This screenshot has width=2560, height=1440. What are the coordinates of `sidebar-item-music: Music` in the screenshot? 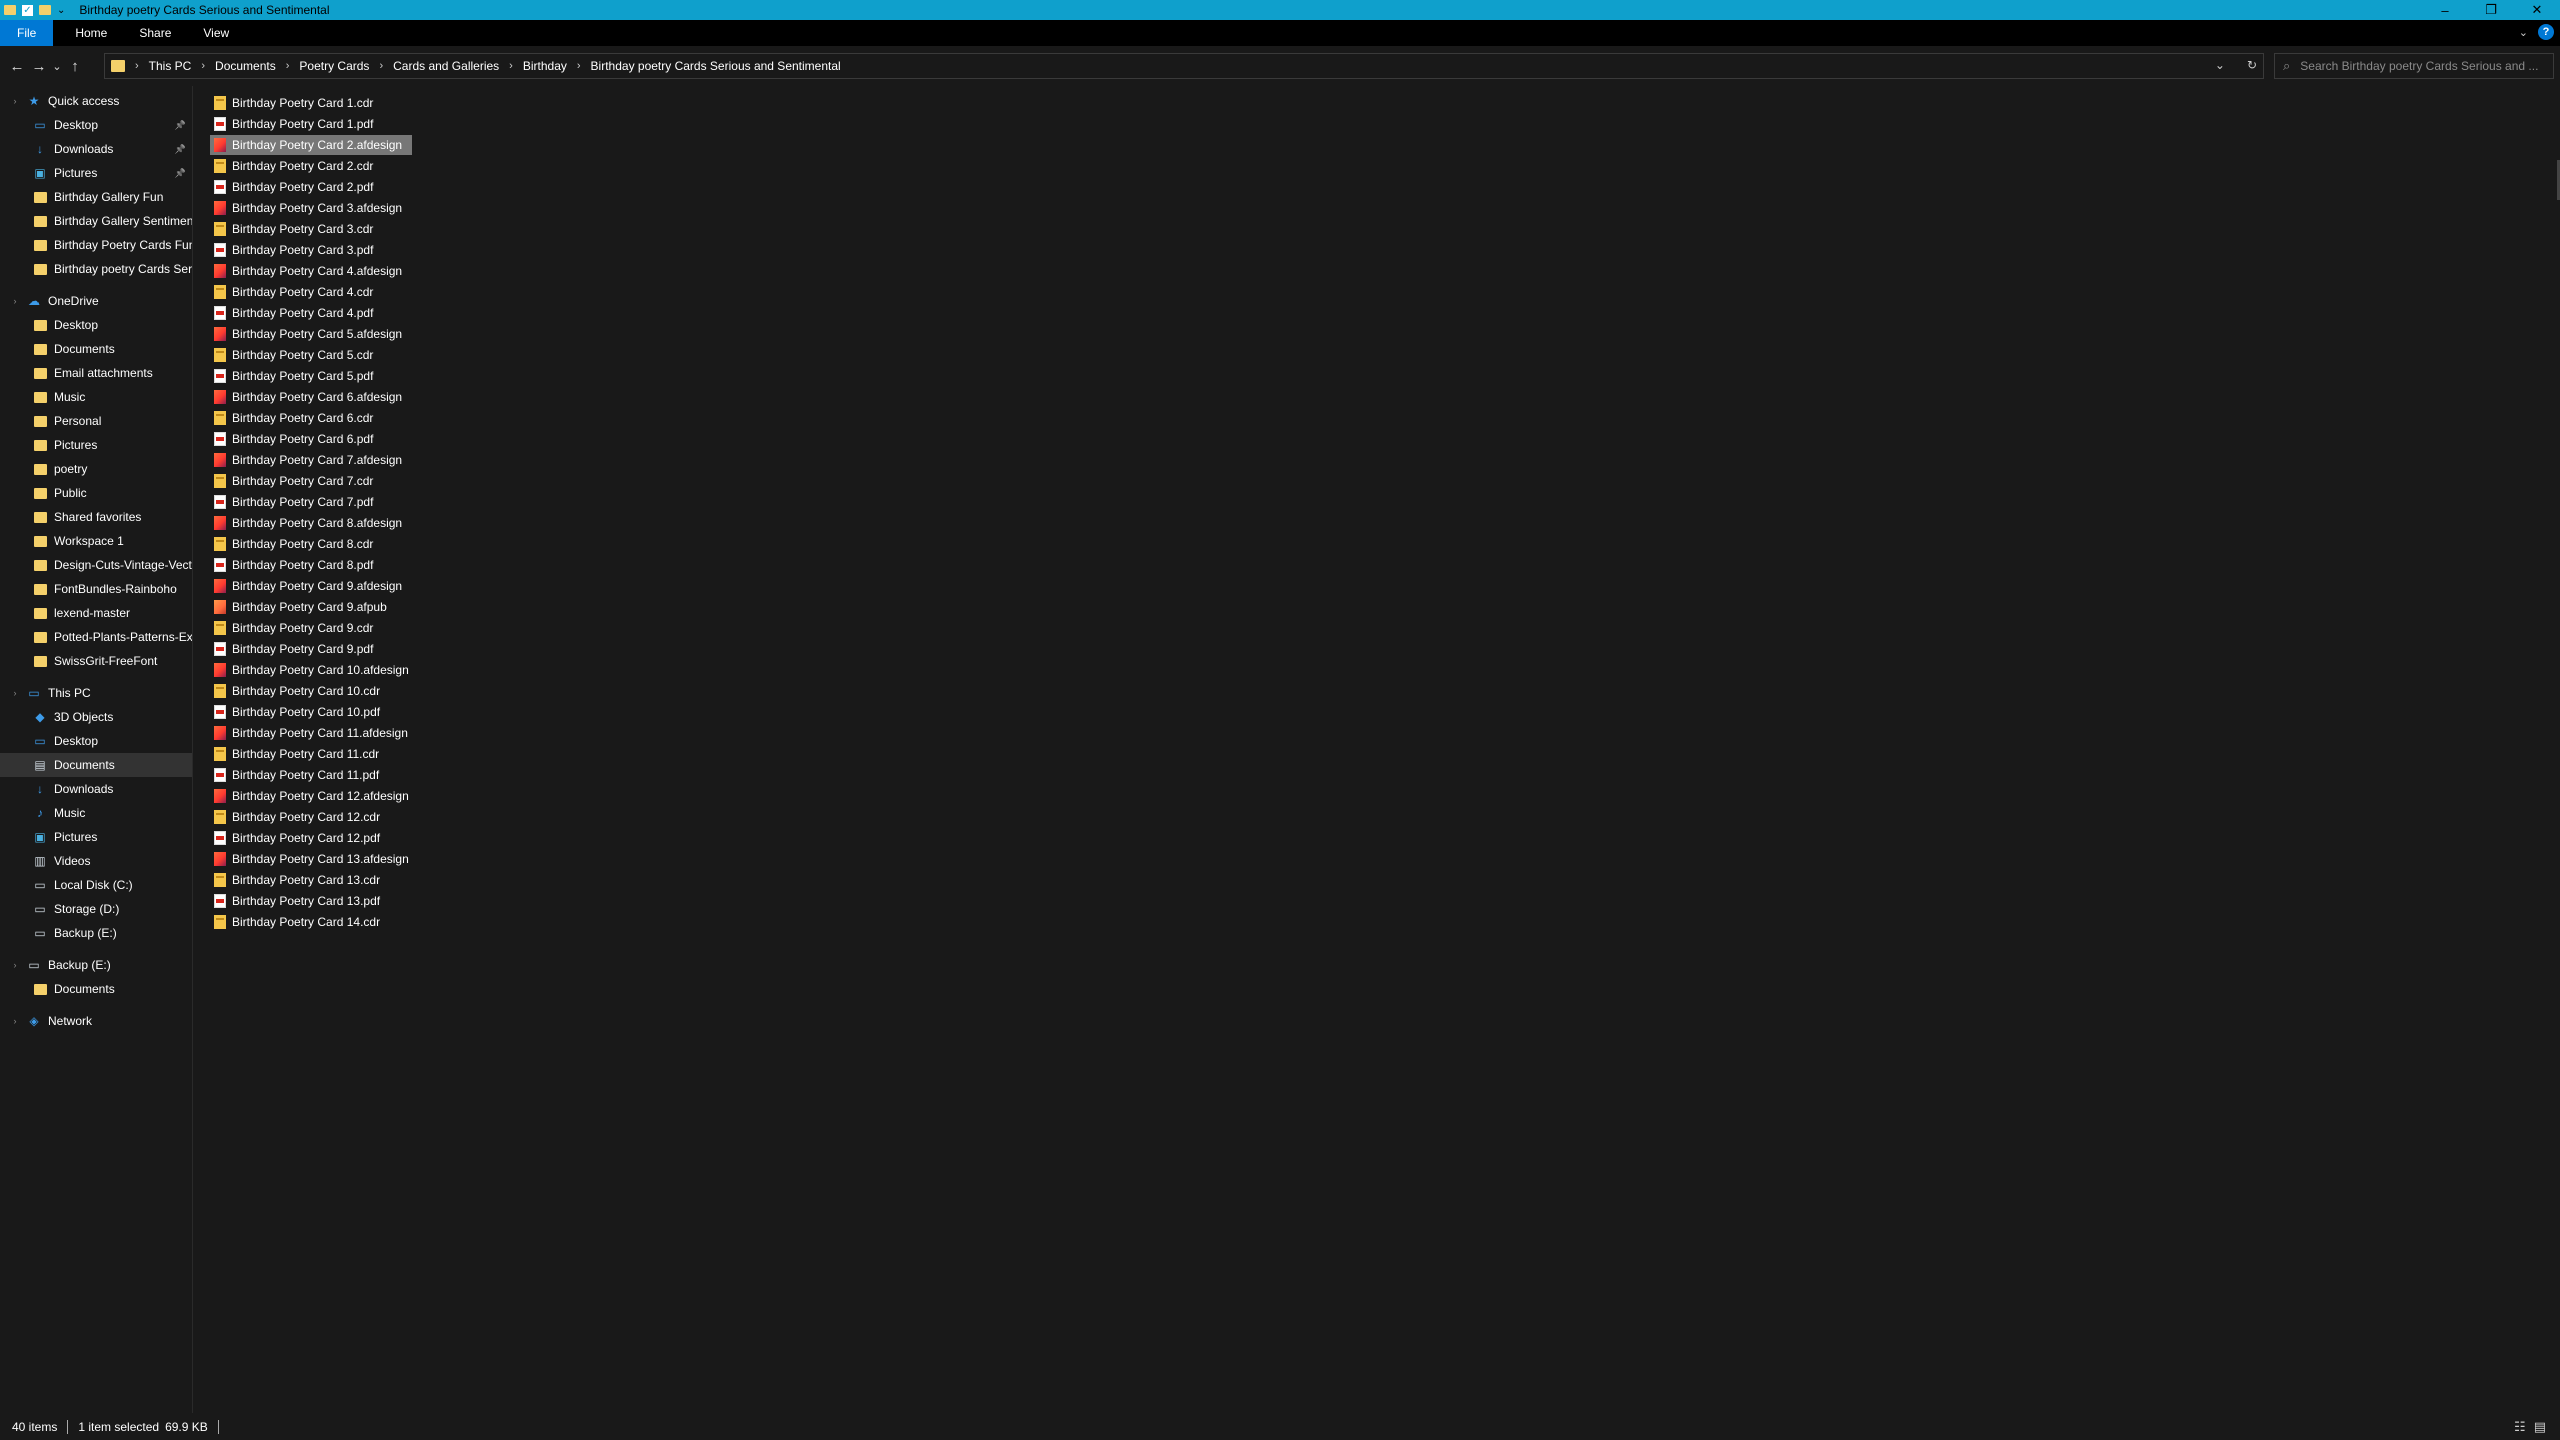 It's located at (96, 397).